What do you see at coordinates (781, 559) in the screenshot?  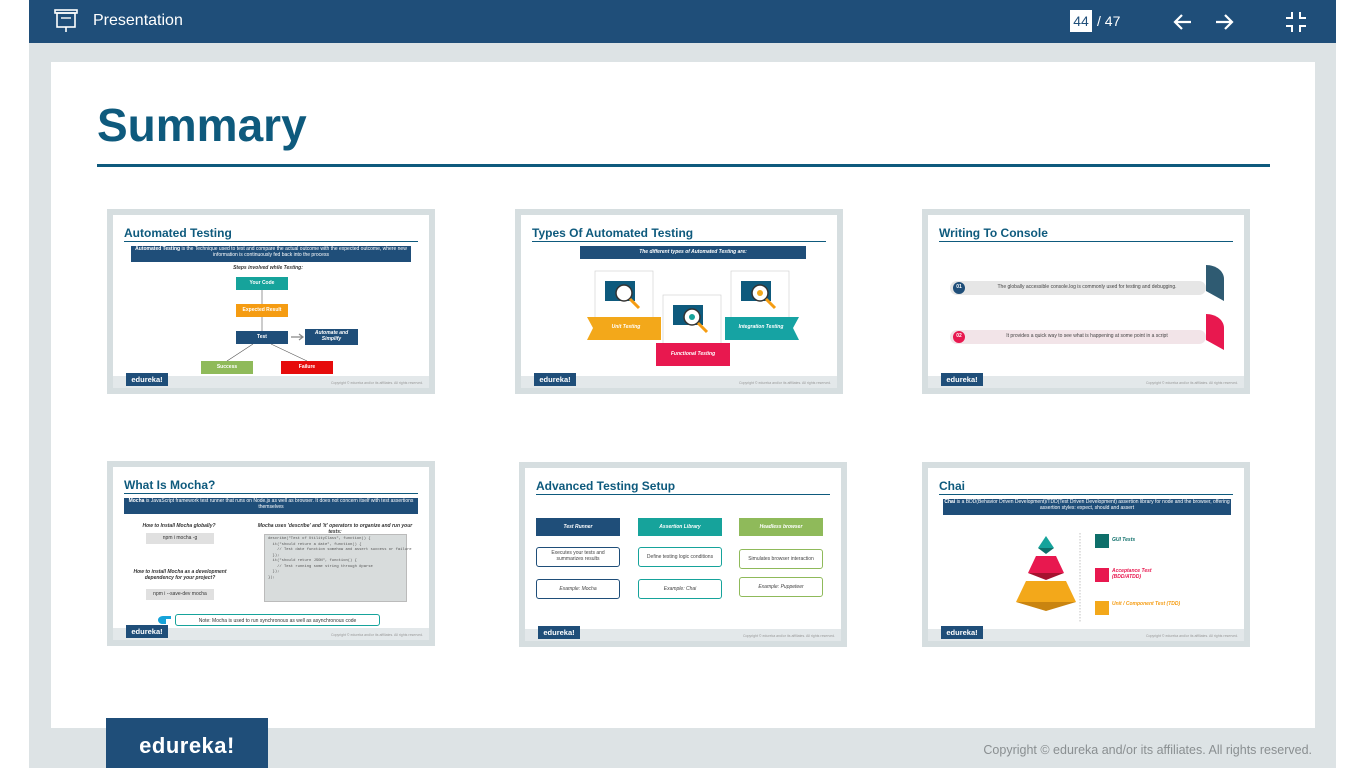 I see `headless-browser-desc: Simulates browser interaction` at bounding box center [781, 559].